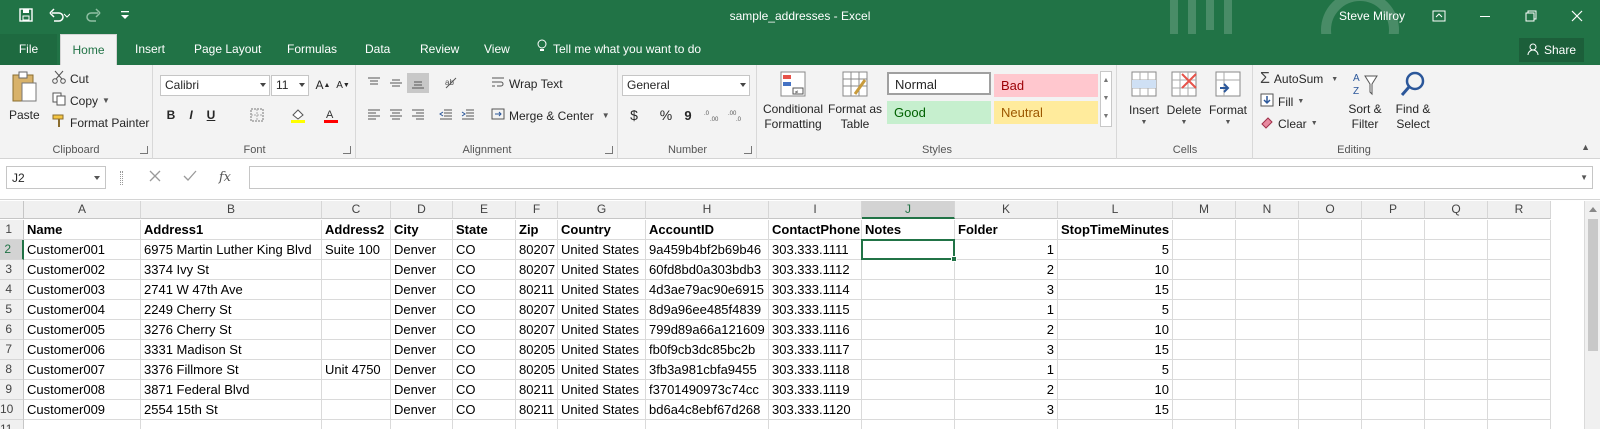 This screenshot has width=1600, height=429. Describe the element at coordinates (422, 350) in the screenshot. I see `cell-d7: Denver` at that location.